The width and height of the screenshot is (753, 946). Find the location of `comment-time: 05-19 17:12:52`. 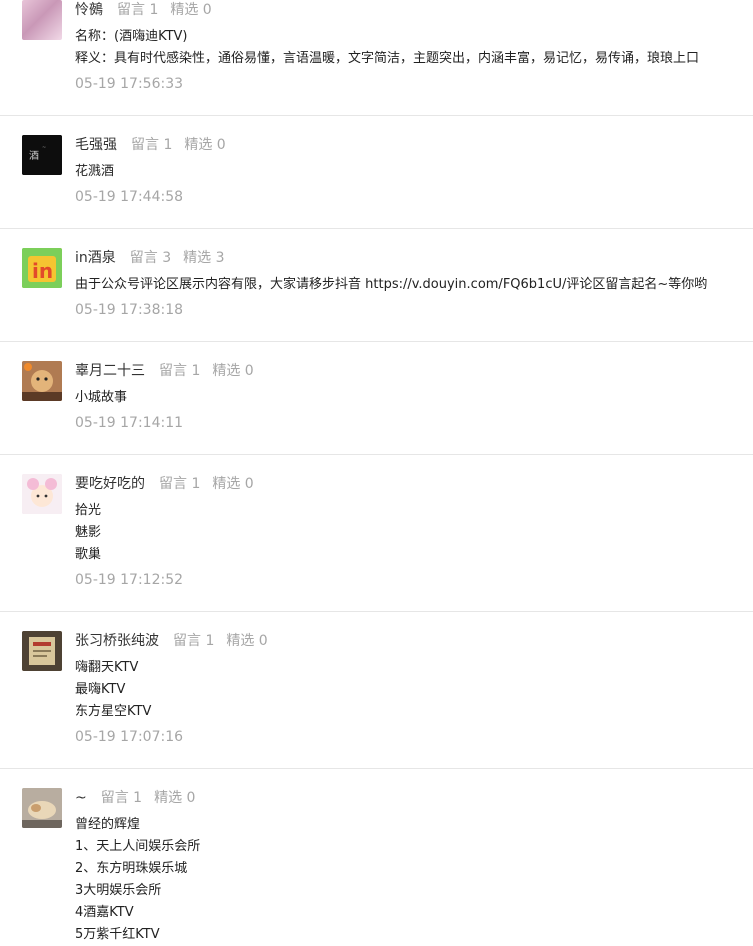

comment-time: 05-19 17:12:52 is located at coordinates (129, 580).